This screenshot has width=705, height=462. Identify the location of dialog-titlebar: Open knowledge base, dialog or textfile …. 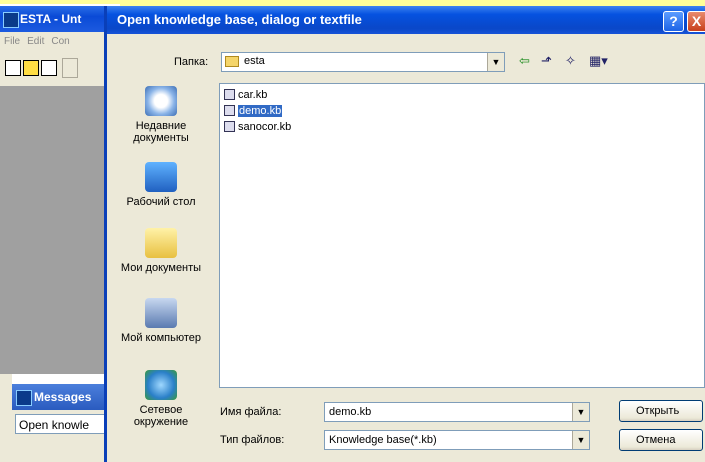
(406, 20).